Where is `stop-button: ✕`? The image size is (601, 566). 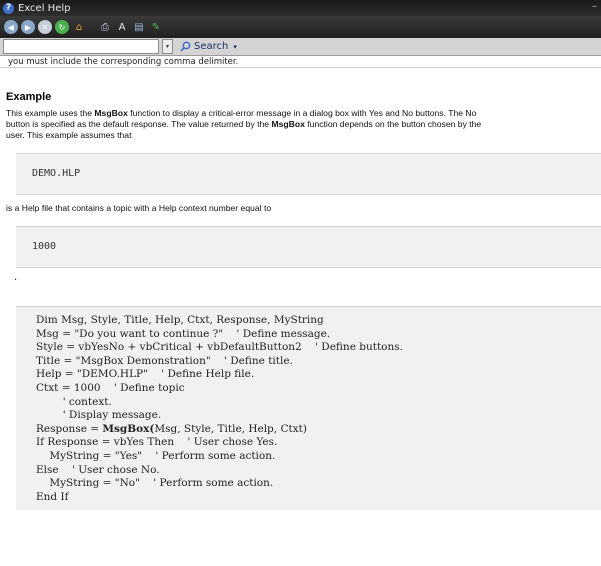
stop-button: ✕ is located at coordinates (45, 27).